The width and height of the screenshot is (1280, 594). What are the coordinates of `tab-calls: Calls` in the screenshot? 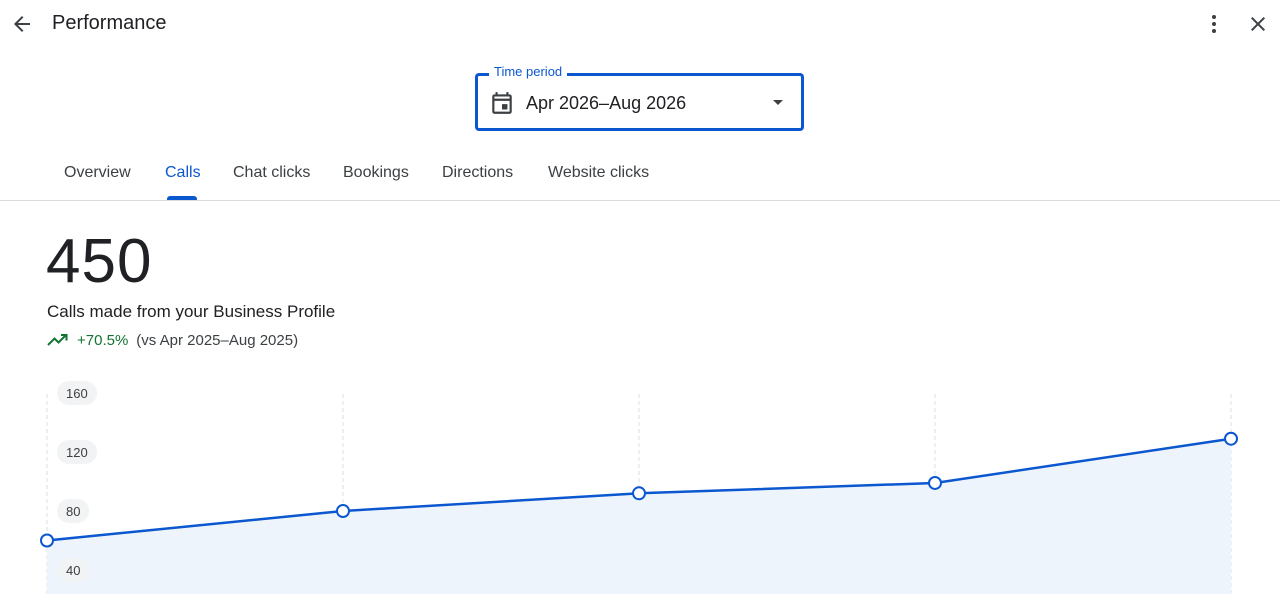 It's located at (183, 173).